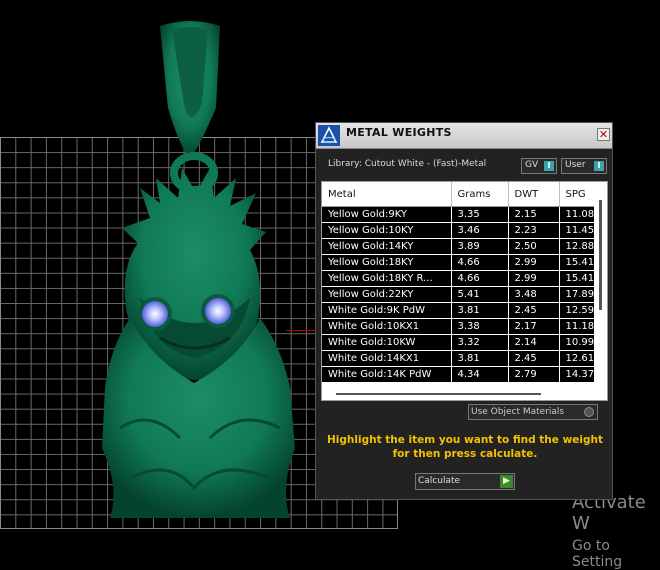 This screenshot has width=660, height=570. Describe the element at coordinates (589, 412) in the screenshot. I see `radio-icon` at that location.